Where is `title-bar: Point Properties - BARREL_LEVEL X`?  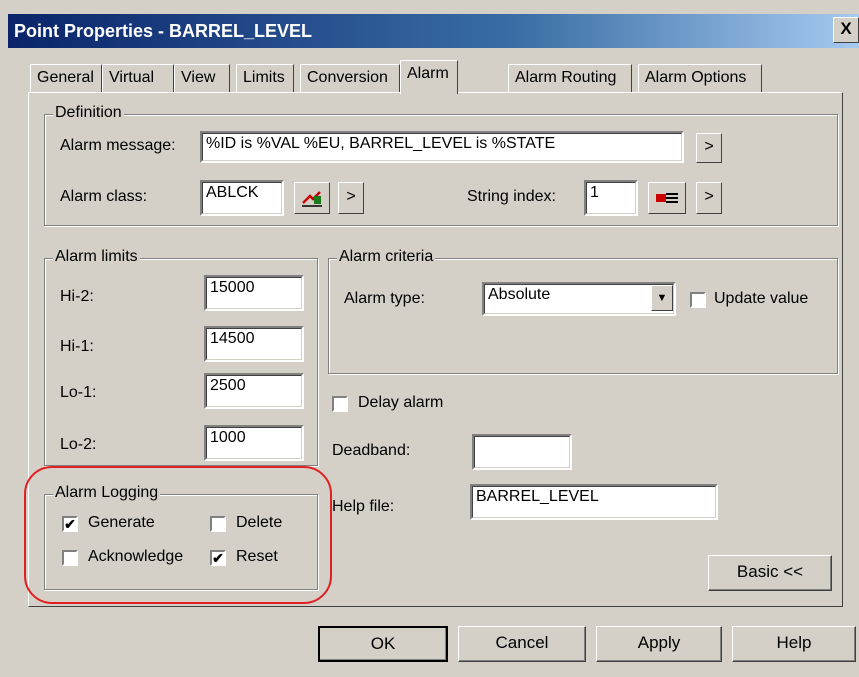 title-bar: Point Properties - BARREL_LEVEL X is located at coordinates (433, 31).